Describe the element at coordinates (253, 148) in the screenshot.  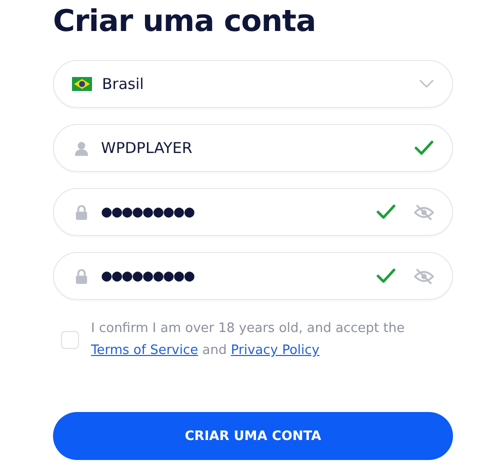
I see `username-field: WPDPLAYER` at that location.